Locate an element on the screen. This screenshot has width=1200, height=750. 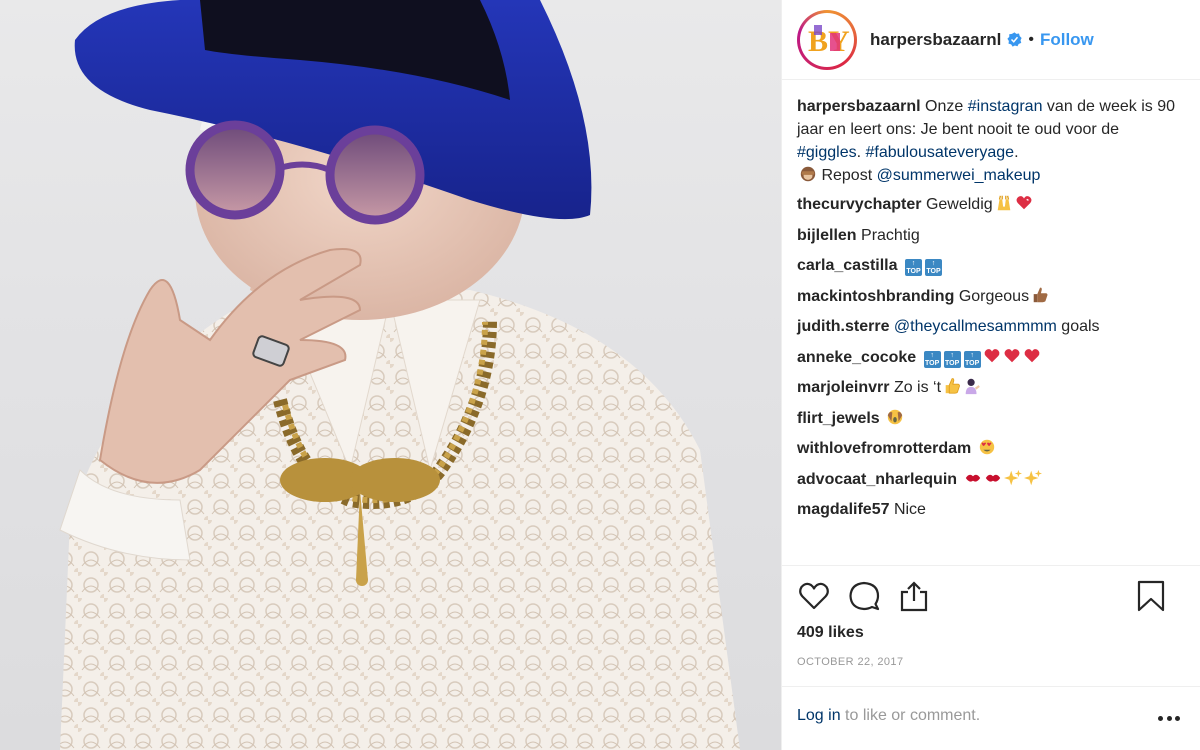
comment: withlovefromrotterdam is located at coordinates (989, 448).